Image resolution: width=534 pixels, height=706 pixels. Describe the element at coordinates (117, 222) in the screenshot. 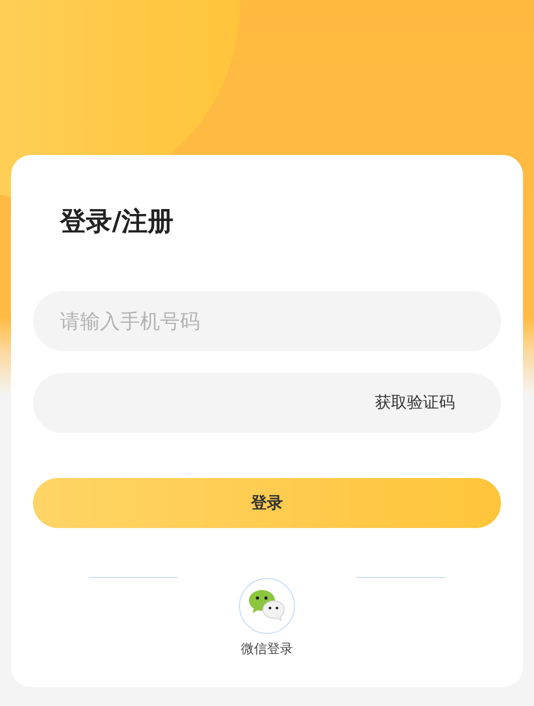

I see `page-title: 登录/注册` at that location.